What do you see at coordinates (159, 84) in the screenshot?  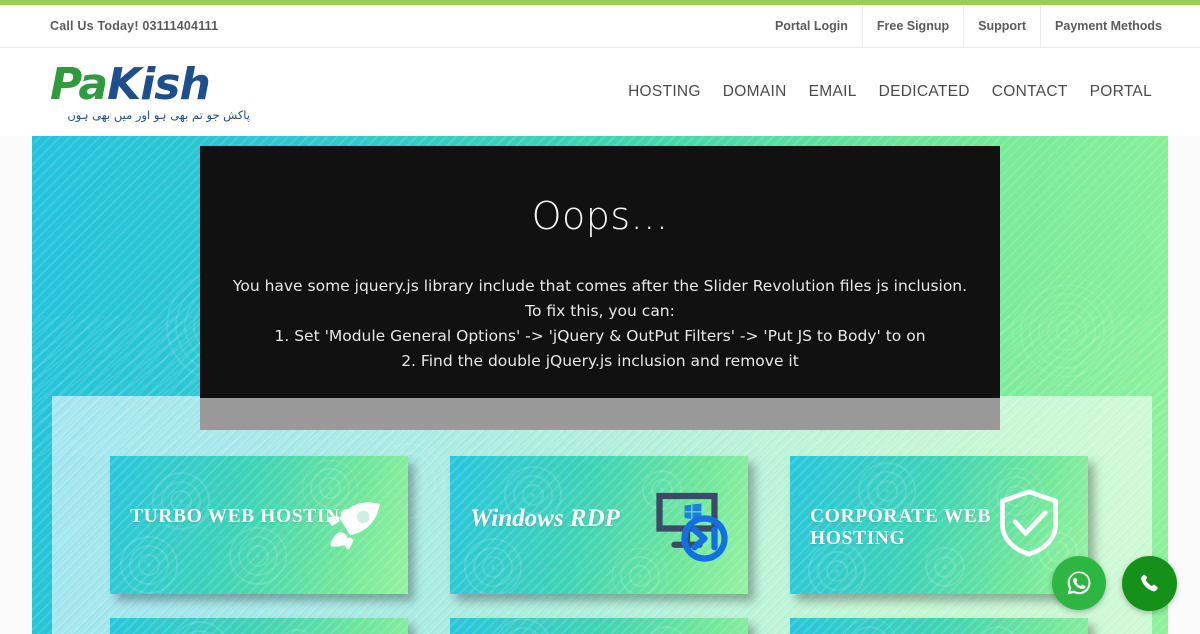 I see `logo-text-kish: Kish` at bounding box center [159, 84].